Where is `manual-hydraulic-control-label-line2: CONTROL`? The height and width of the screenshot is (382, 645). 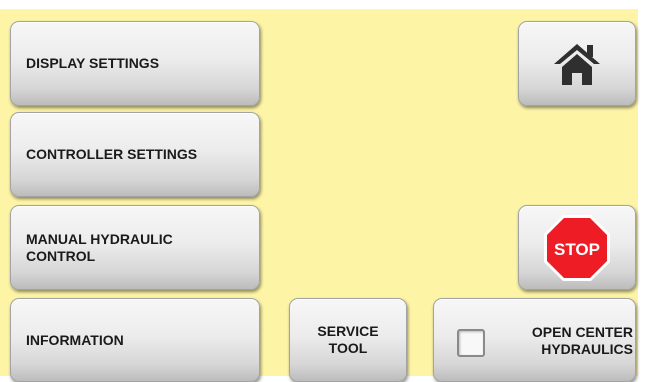
manual-hydraulic-control-label-line2: CONTROL is located at coordinates (61, 255).